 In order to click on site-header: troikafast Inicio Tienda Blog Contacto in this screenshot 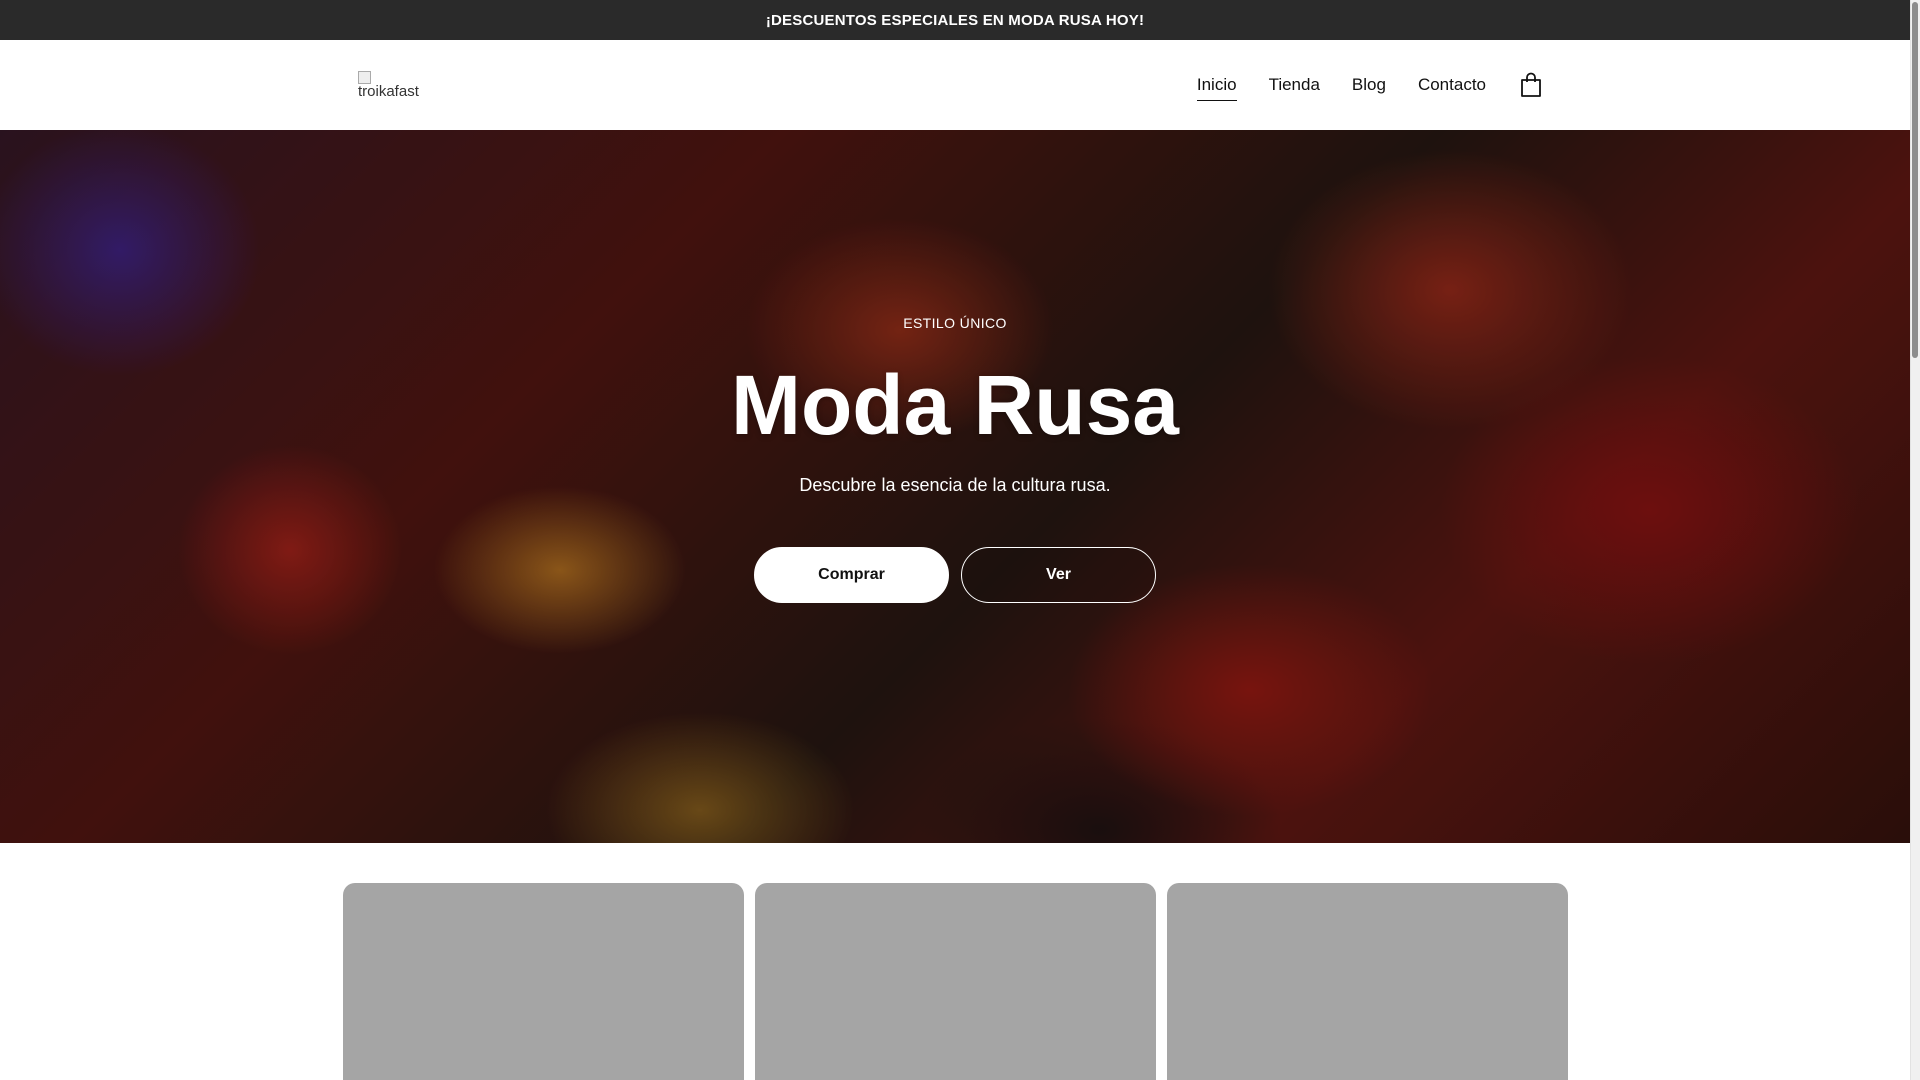, I will do `click(955, 85)`.